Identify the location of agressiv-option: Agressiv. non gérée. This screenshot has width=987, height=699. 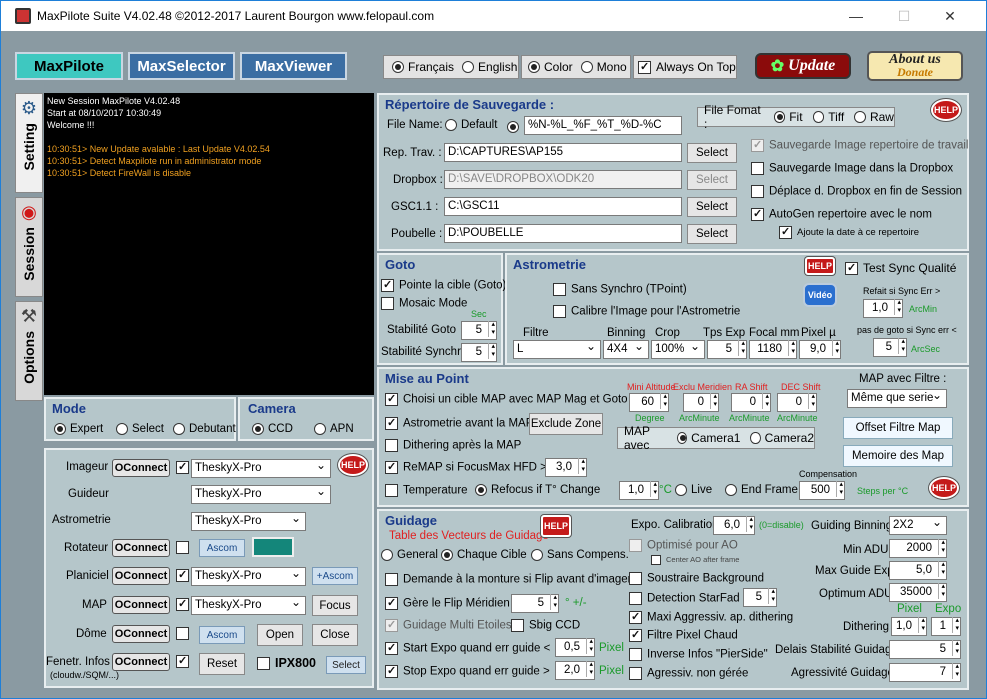
(688, 673).